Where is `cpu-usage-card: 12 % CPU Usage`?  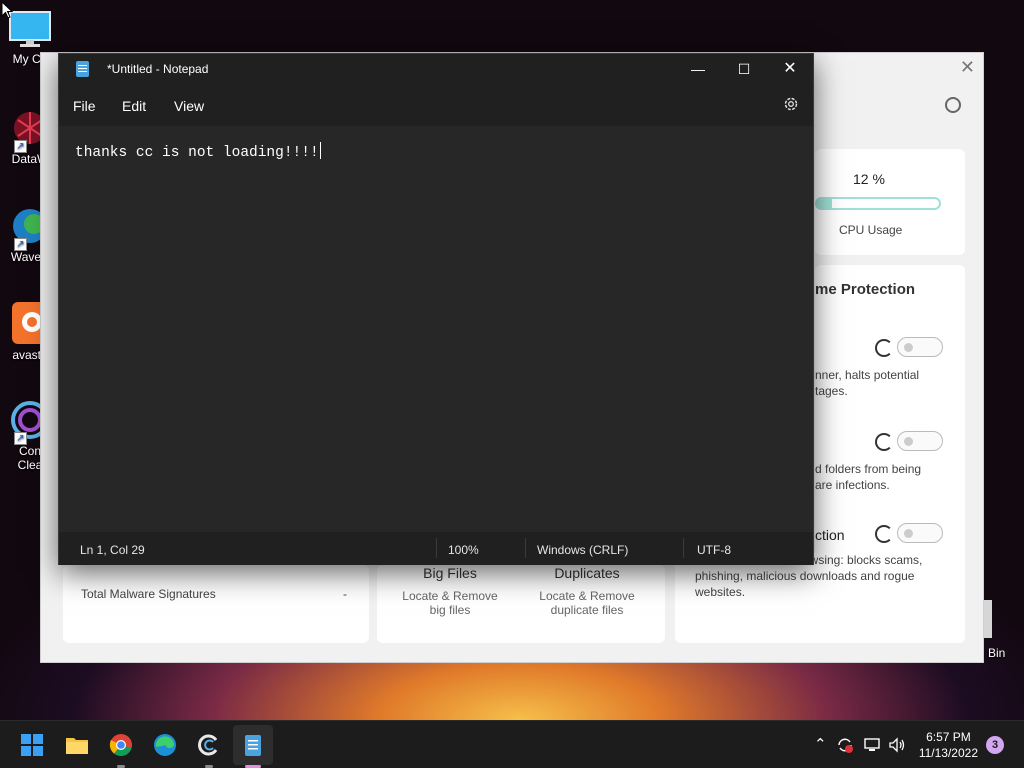 cpu-usage-card: 12 % CPU Usage is located at coordinates (890, 202).